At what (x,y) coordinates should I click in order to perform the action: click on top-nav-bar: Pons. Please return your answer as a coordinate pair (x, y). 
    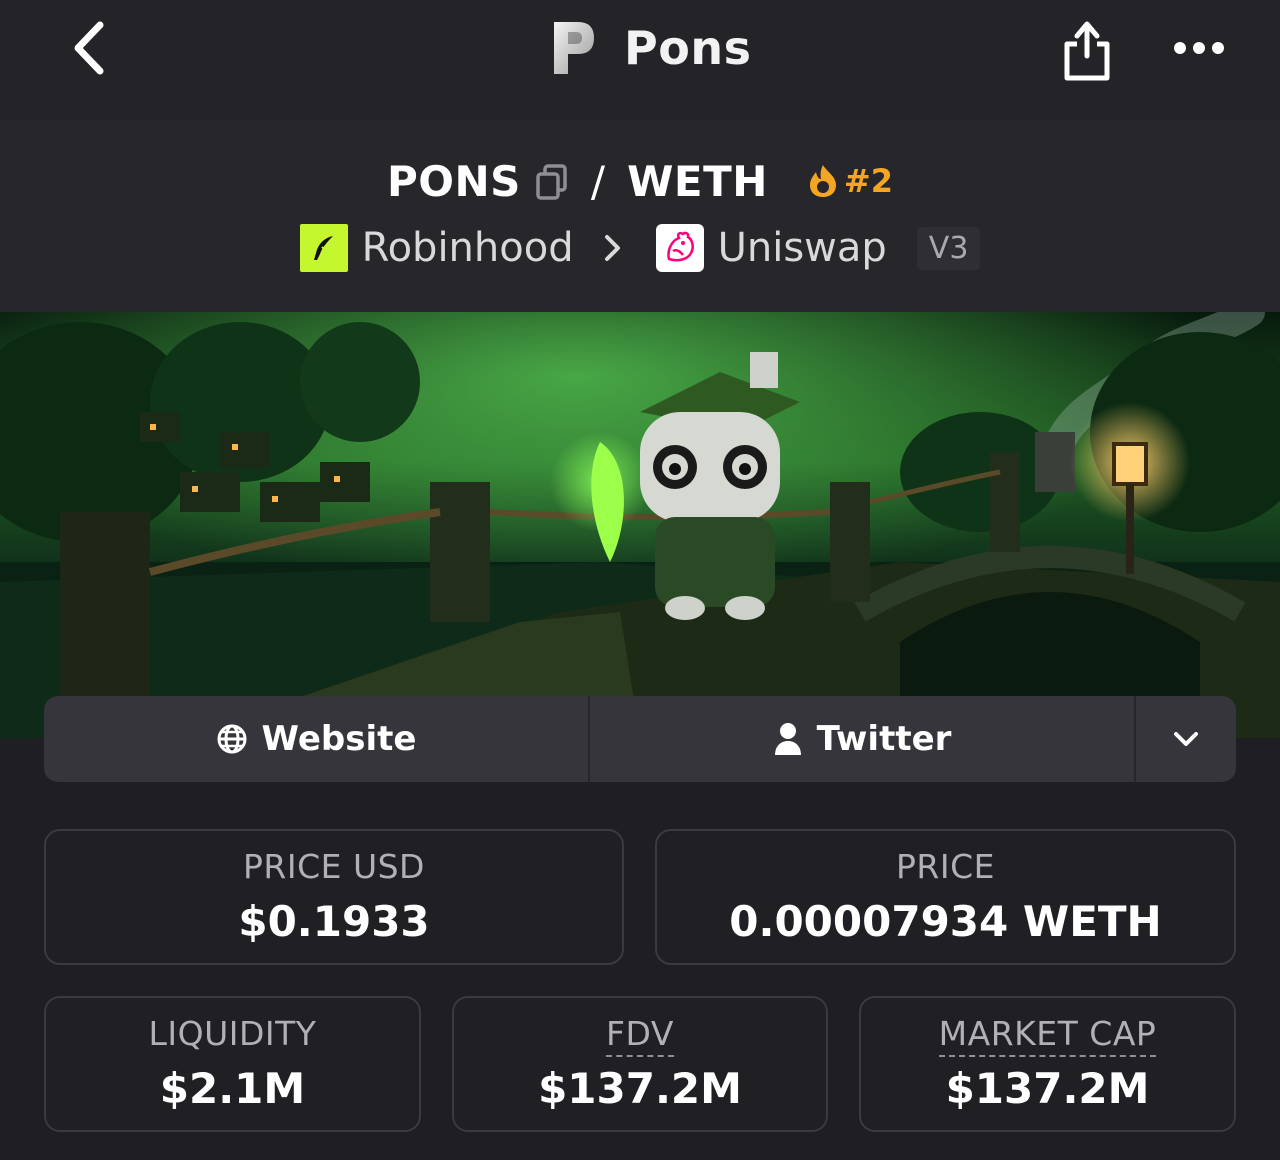
    Looking at the image, I should click on (640, 60).